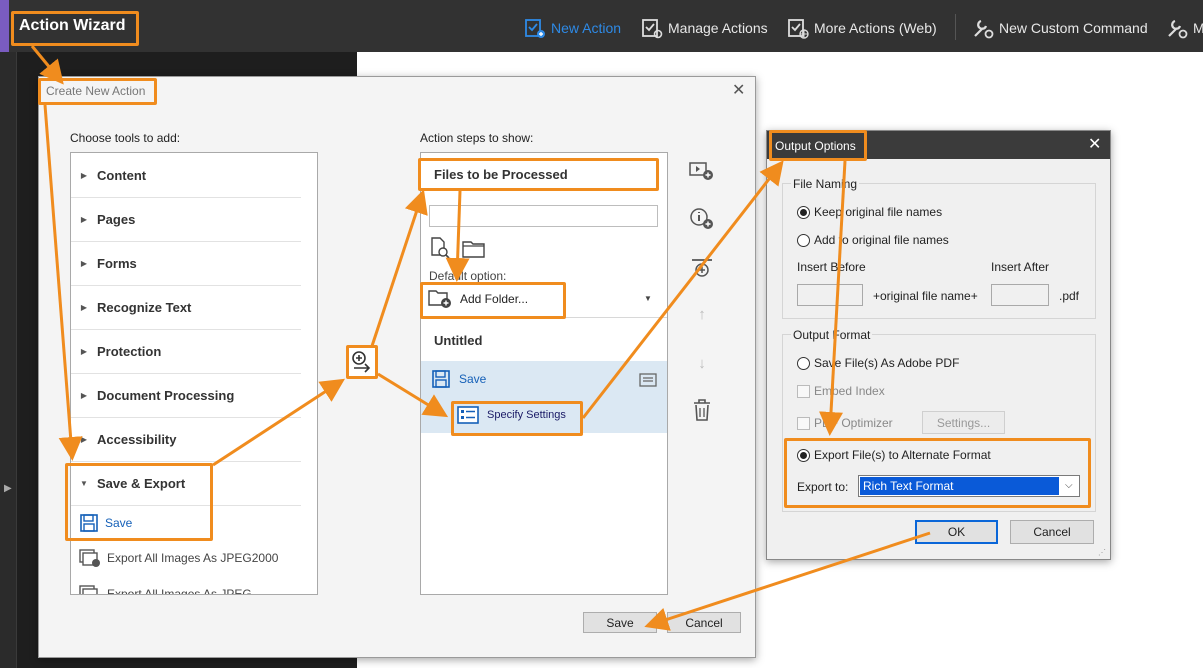 This screenshot has width=1203, height=668. Describe the element at coordinates (8, 360) in the screenshot. I see `left-gutter` at that location.